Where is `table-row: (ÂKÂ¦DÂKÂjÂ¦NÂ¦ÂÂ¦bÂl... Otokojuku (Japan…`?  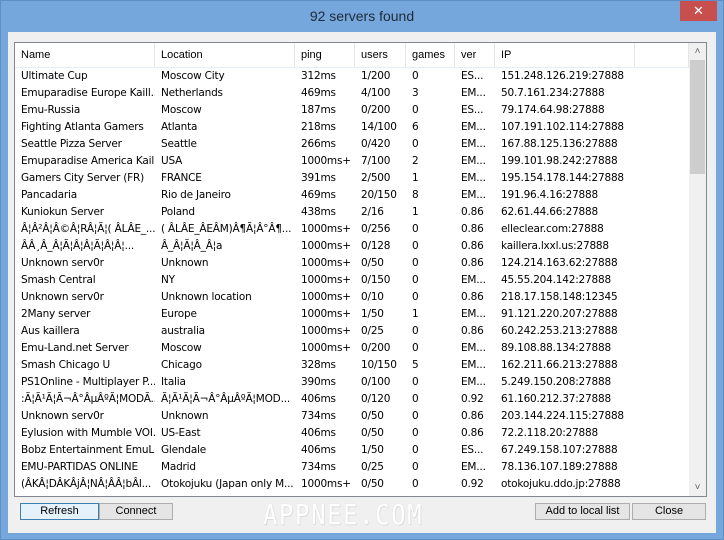 table-row: (ÂKÂ¦DÂKÂjÂ¦NÂ¦ÂÂ¦bÂl... Otokojuku (Japan… is located at coordinates (352, 484).